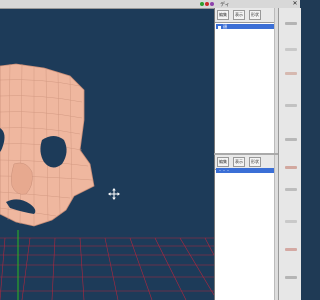 The height and width of the screenshot is (300, 320). What do you see at coordinates (22, 178) in the screenshot?
I see `nose` at bounding box center [22, 178].